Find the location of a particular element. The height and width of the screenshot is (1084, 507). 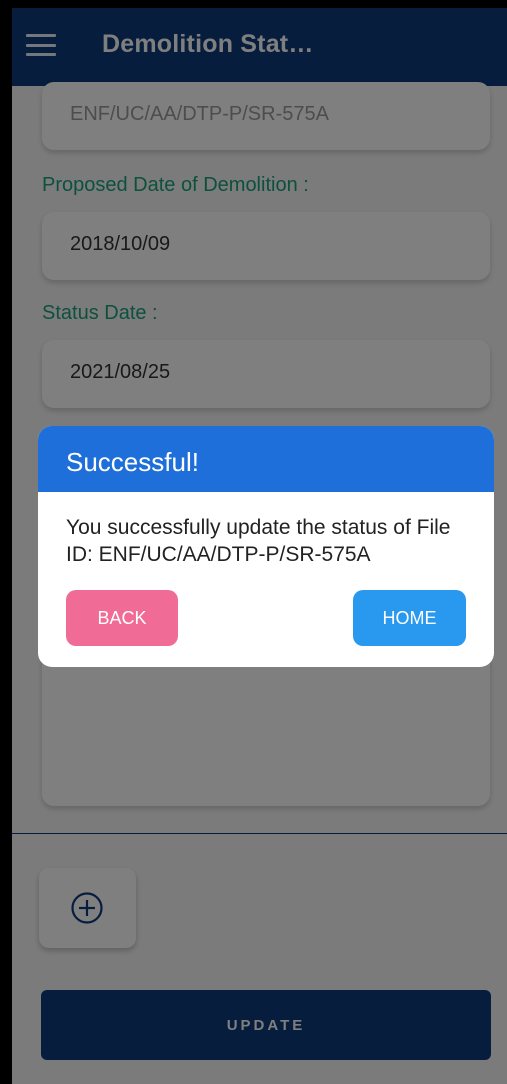

dialog-header: Successful! is located at coordinates (266, 459).